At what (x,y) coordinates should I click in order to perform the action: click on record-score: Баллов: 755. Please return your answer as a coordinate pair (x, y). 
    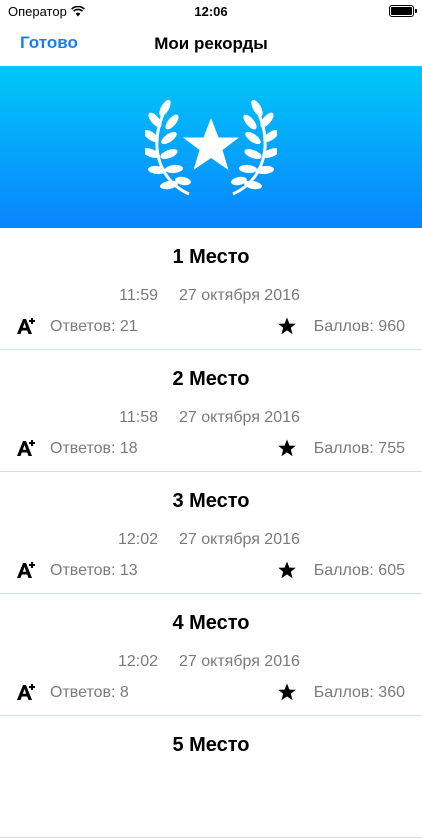
    Looking at the image, I should click on (359, 448).